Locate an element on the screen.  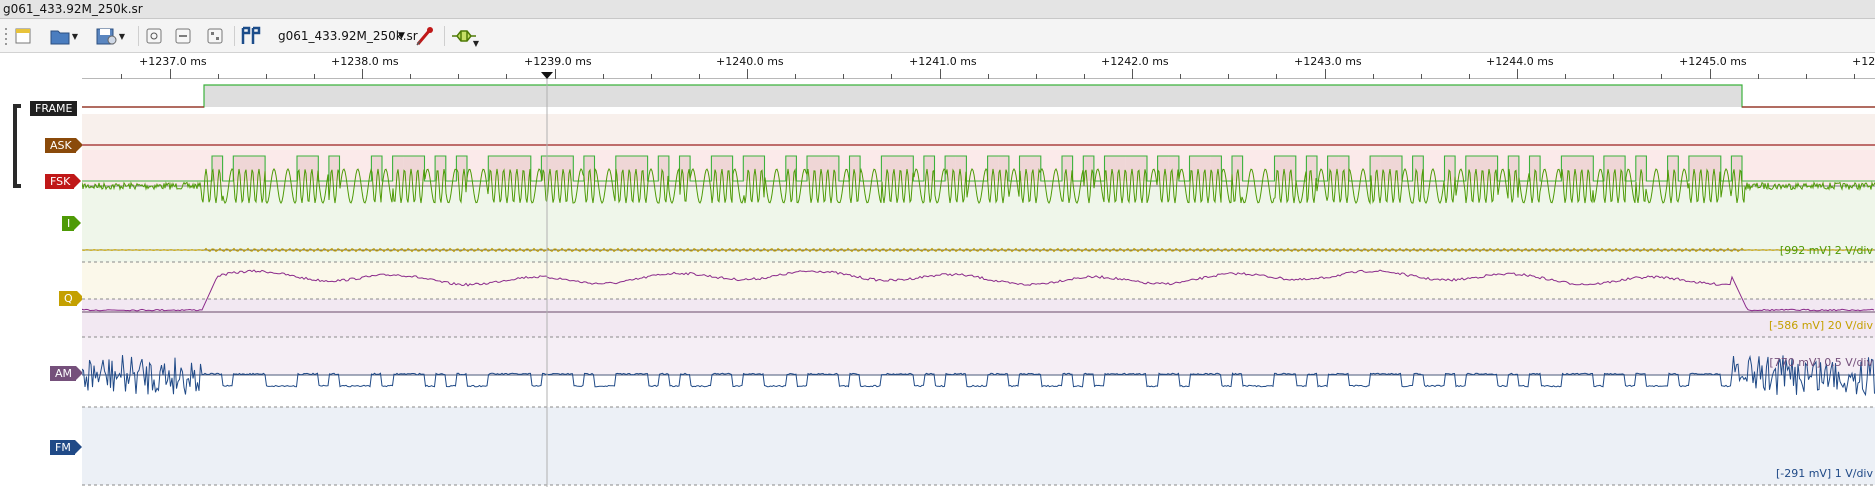
ruler-label: +1241.0 ms is located at coordinates (943, 61).